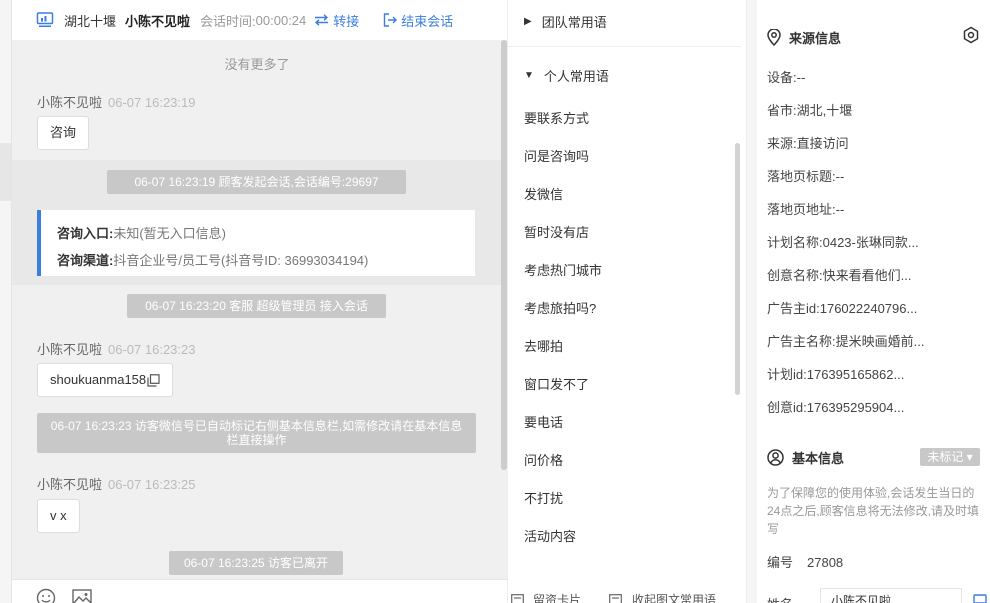 The height and width of the screenshot is (603, 990). What do you see at coordinates (674, 597) in the screenshot?
I see `collapse-phrases-button: 收起图文常用语` at bounding box center [674, 597].